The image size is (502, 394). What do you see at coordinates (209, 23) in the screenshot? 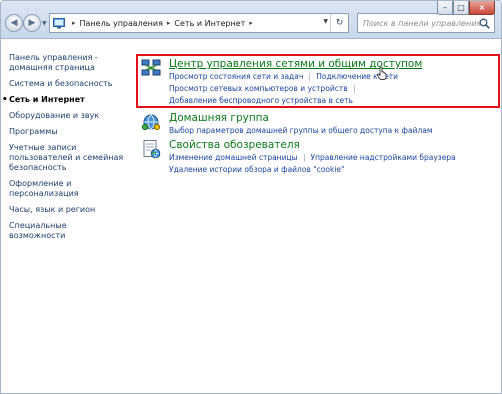
I see `breadcrumb-network-internet: Сеть и Интернет` at bounding box center [209, 23].